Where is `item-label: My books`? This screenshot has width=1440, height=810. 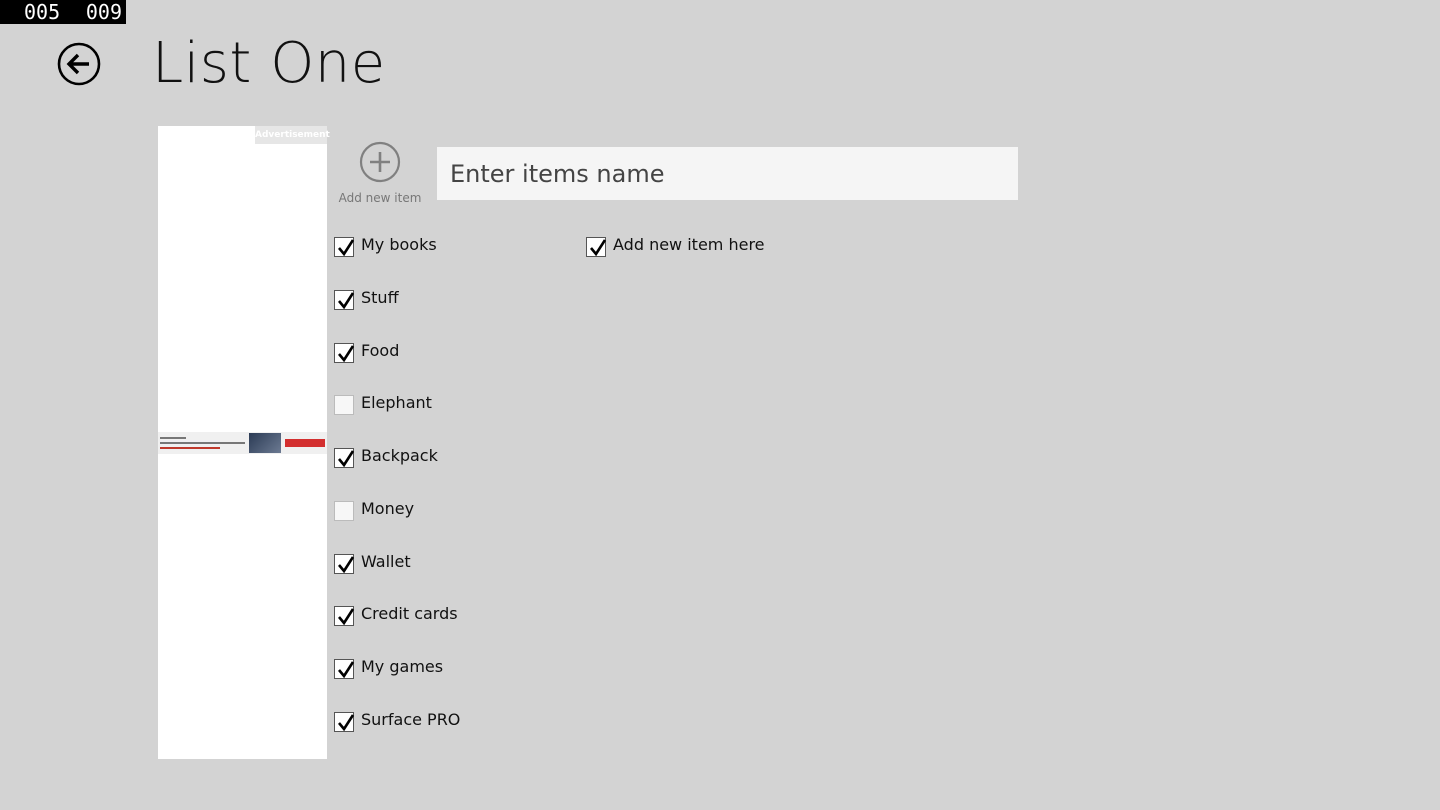 item-label: My books is located at coordinates (399, 244).